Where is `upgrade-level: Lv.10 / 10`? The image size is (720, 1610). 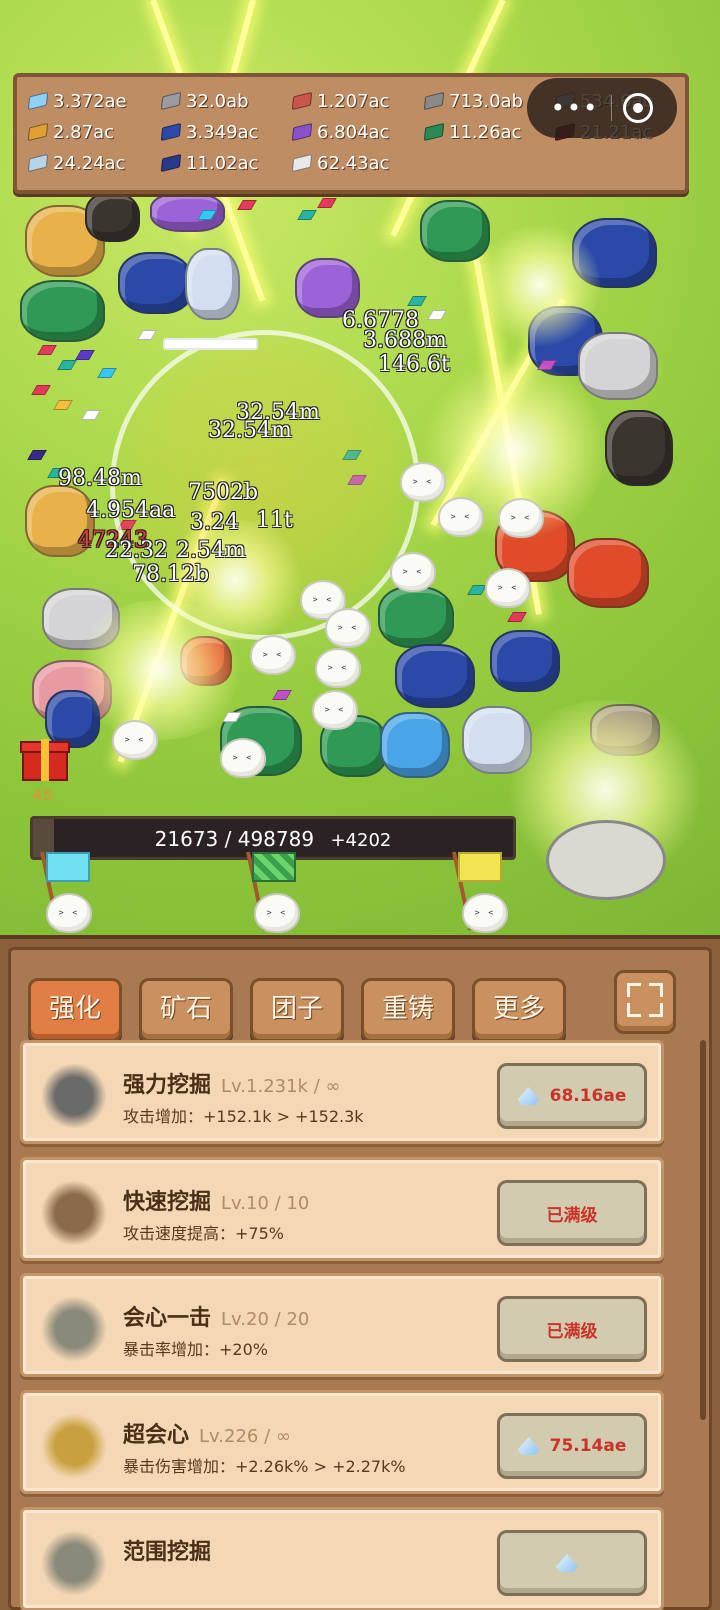 upgrade-level: Lv.10 / 10 is located at coordinates (265, 1203).